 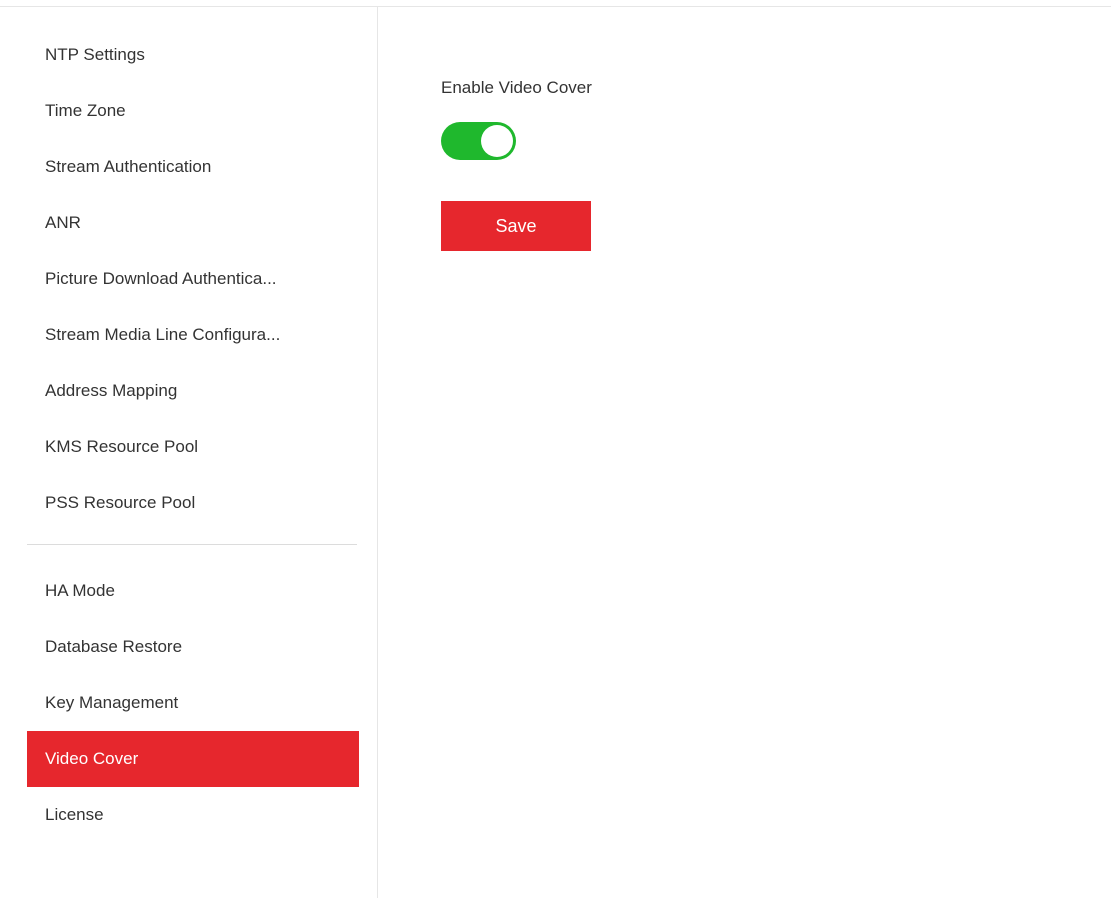 What do you see at coordinates (193, 111) in the screenshot?
I see `sidebar-item-time-zone: Time Zone` at bounding box center [193, 111].